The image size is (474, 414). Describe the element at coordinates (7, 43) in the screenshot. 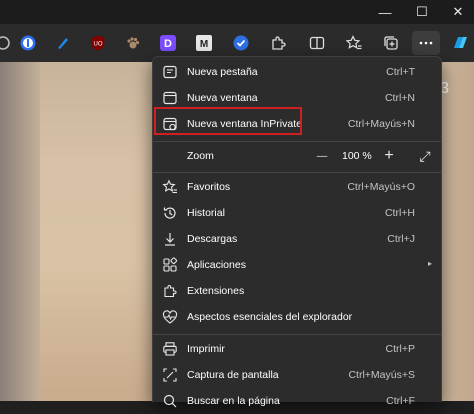

I see `toolbar-edge-icon` at that location.